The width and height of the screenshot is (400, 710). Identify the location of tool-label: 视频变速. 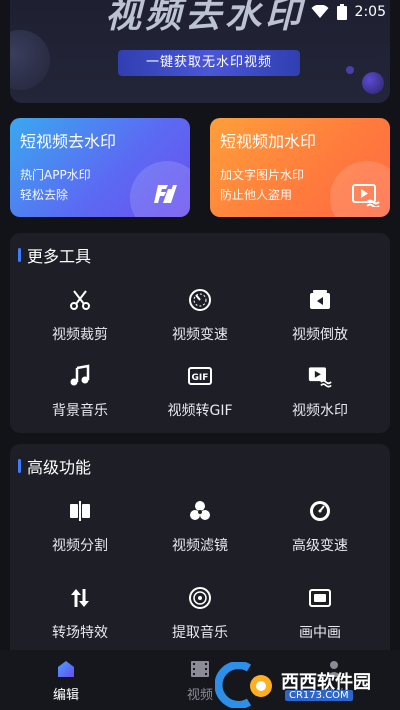
(200, 335).